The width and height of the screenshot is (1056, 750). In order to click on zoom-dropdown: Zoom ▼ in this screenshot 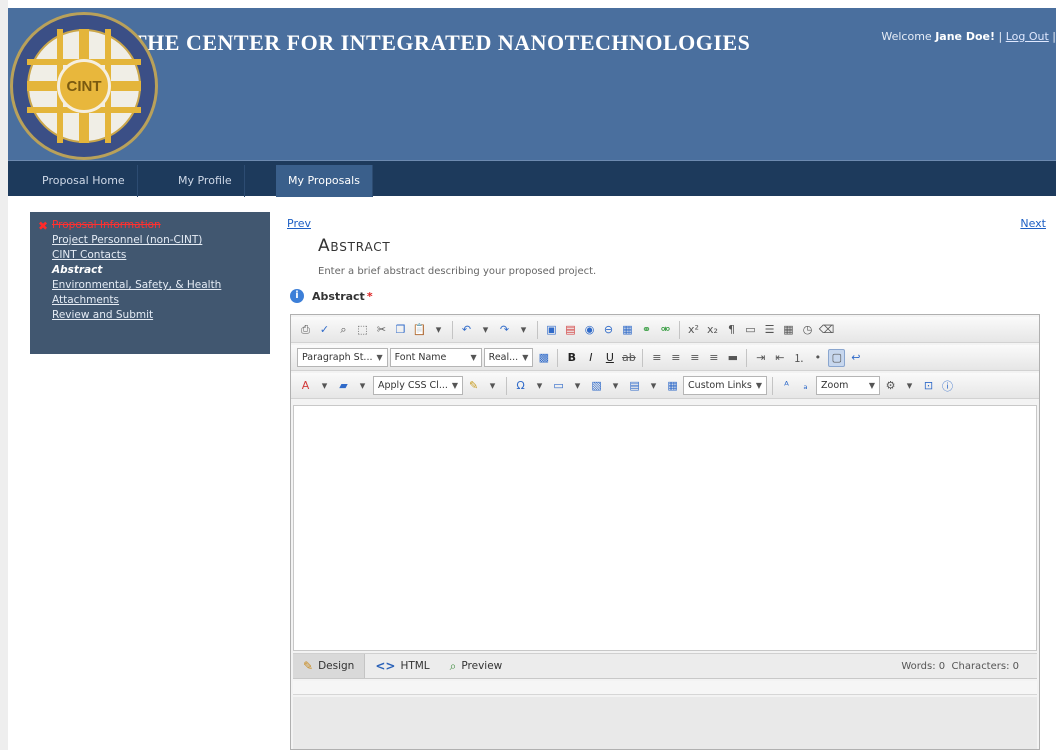, I will do `click(848, 385)`.